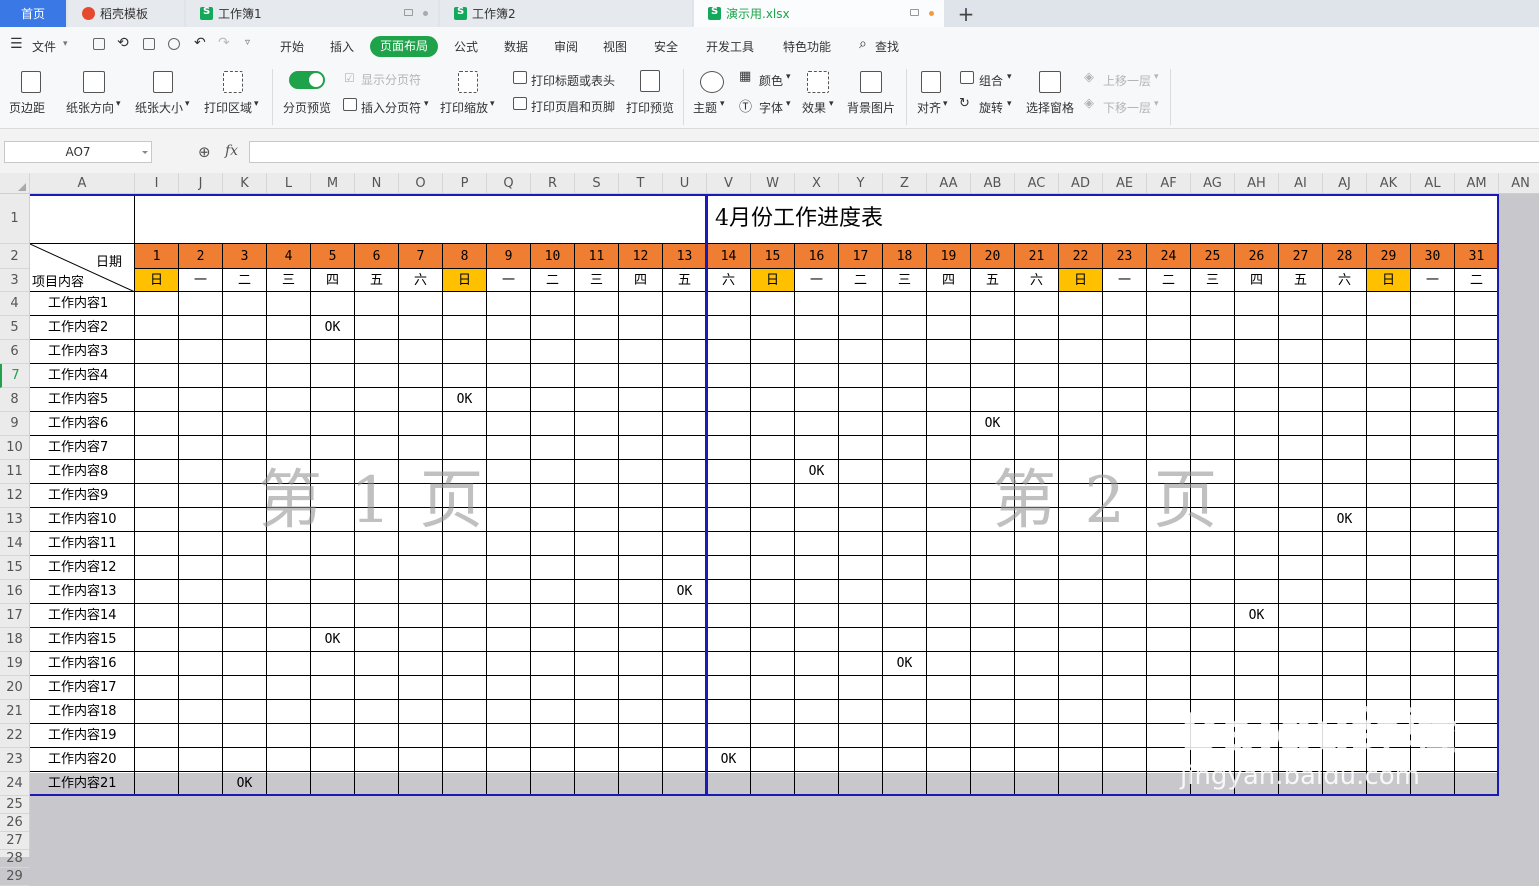 This screenshot has width=1539, height=886. Describe the element at coordinates (1037, 256) in the screenshot. I see `day-cell: 21` at that location.